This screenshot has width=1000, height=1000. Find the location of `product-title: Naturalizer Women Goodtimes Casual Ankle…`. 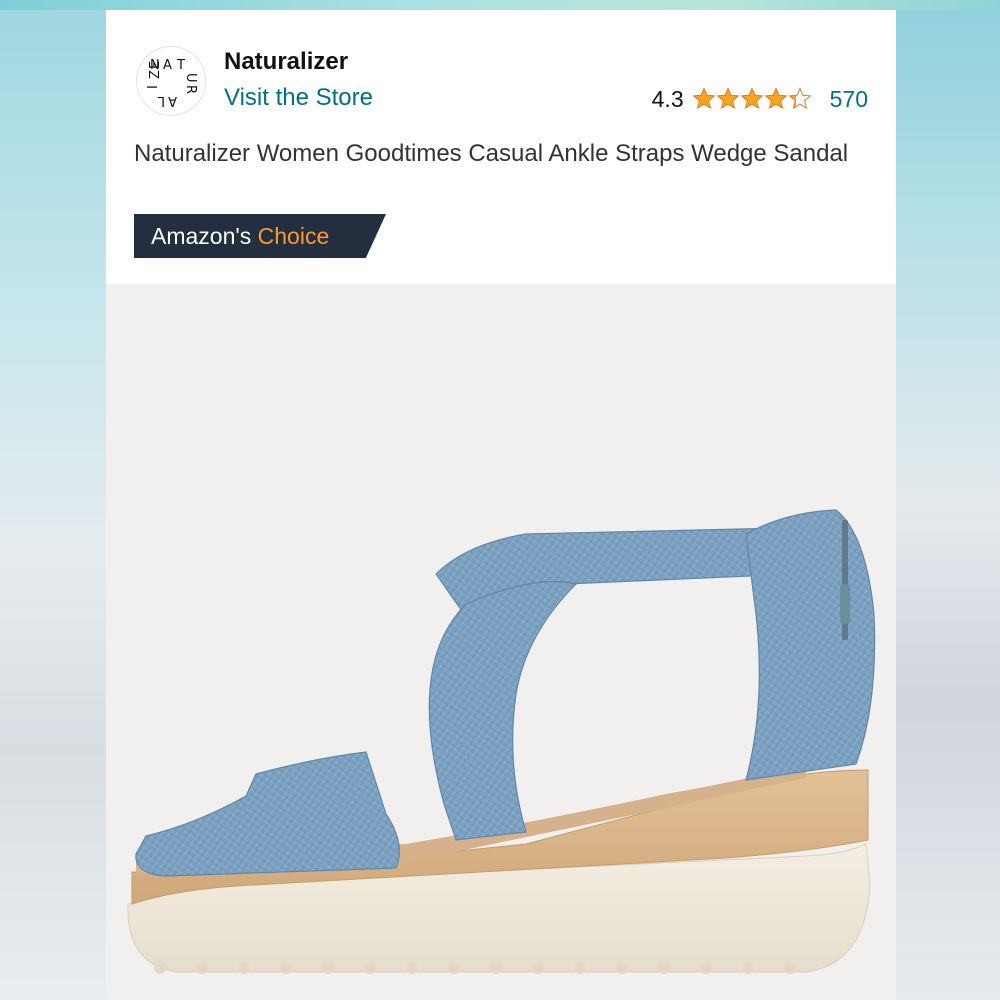

product-title: Naturalizer Women Goodtimes Casual Ankle… is located at coordinates (504, 154).